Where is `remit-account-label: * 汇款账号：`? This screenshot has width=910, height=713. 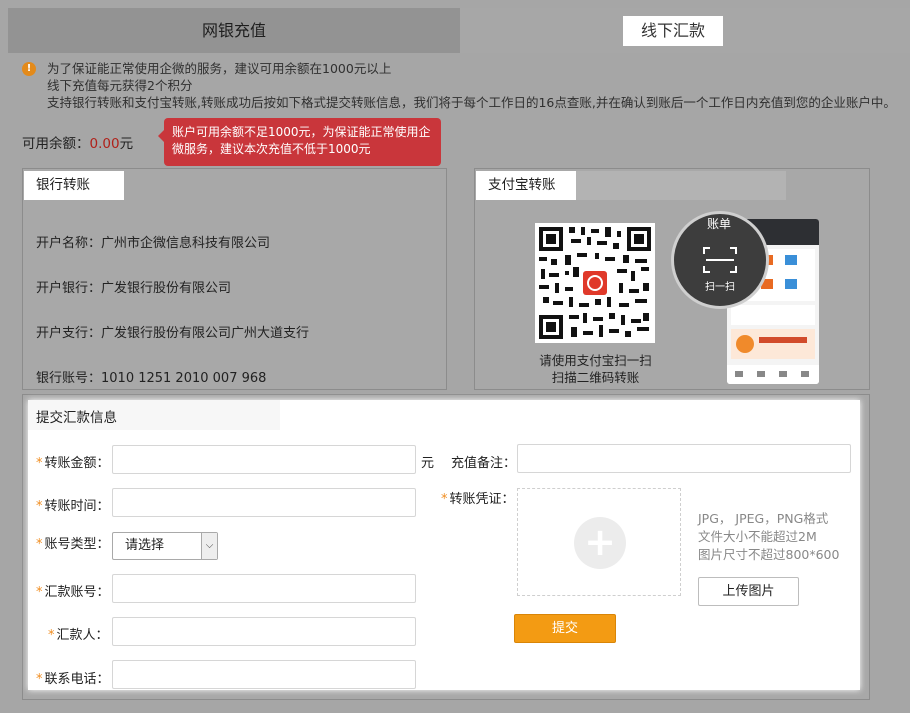
remit-account-label: * 汇款账号： is located at coordinates (73, 590).